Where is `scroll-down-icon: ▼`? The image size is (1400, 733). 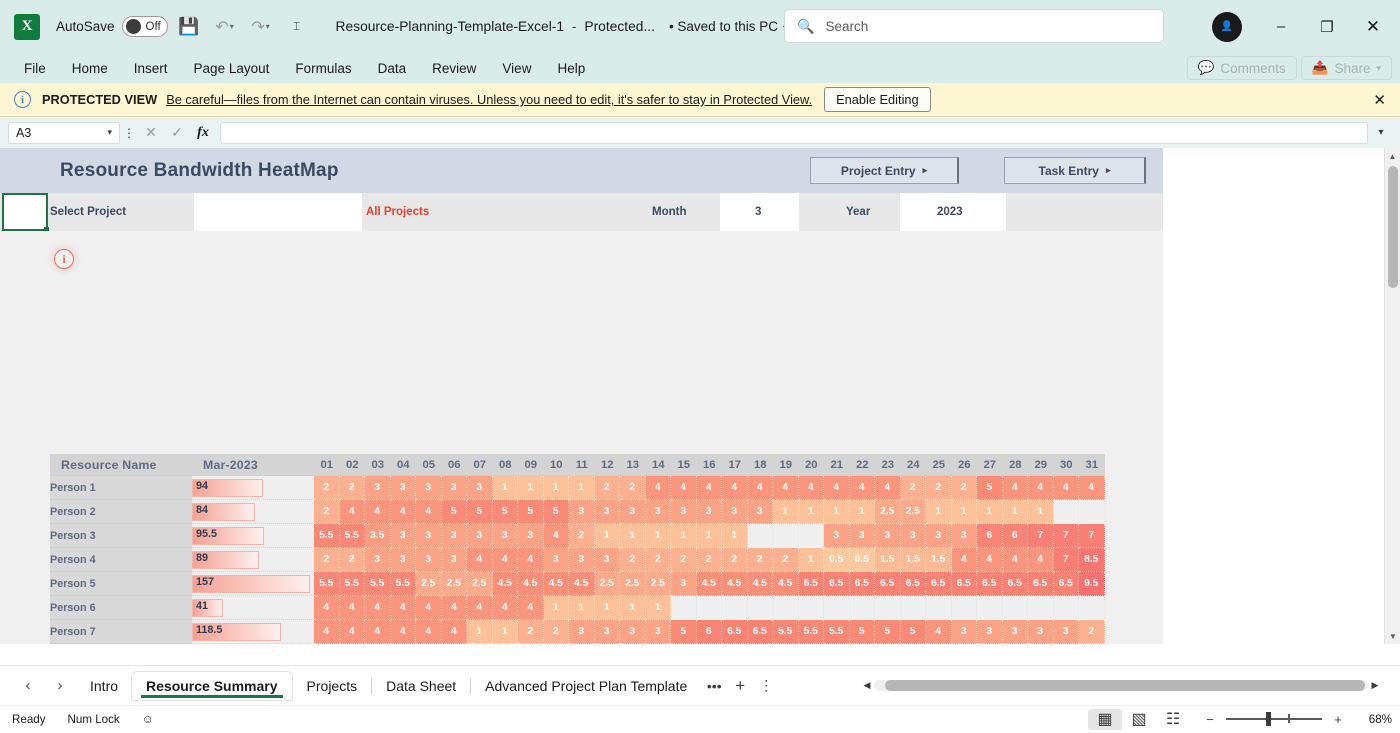
scroll-down-icon: ▼ is located at coordinates (1392, 636).